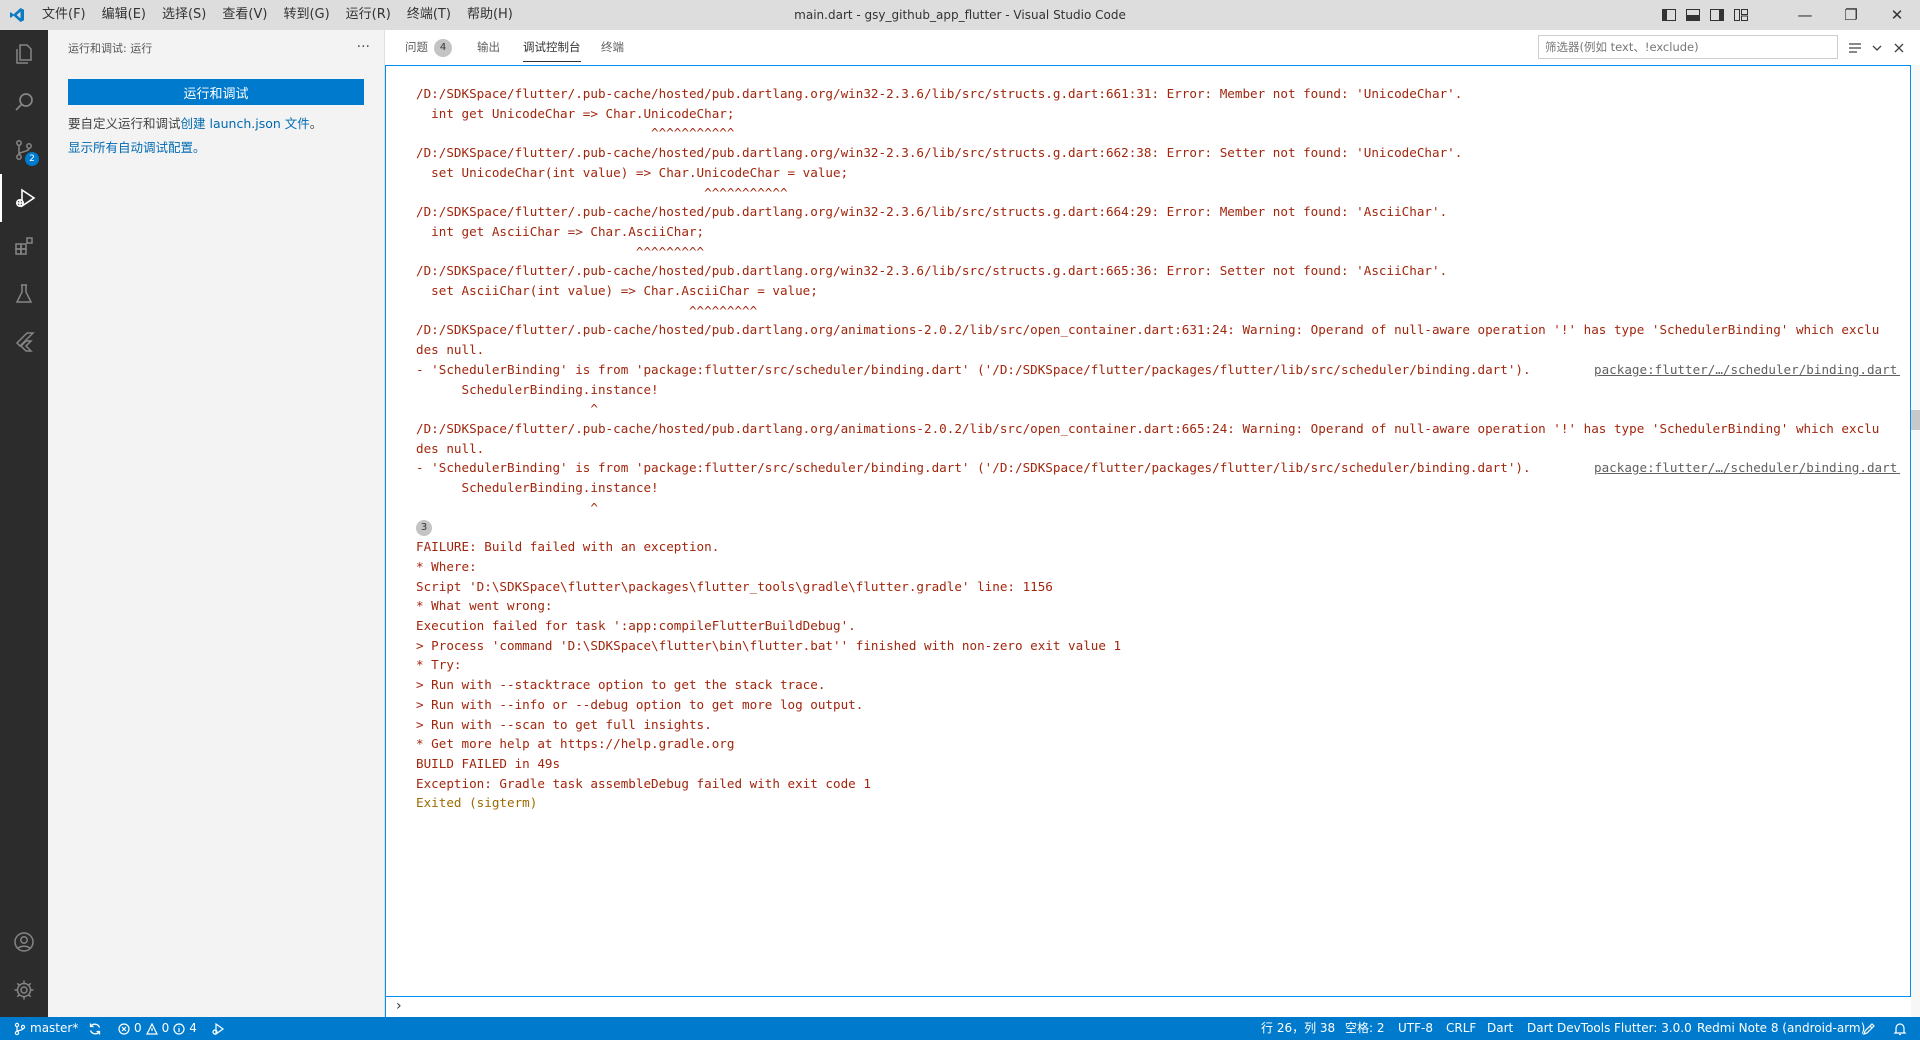 The height and width of the screenshot is (1040, 1920). I want to click on console-line-text: BUILD FAILED in 49s, so click(488, 763).